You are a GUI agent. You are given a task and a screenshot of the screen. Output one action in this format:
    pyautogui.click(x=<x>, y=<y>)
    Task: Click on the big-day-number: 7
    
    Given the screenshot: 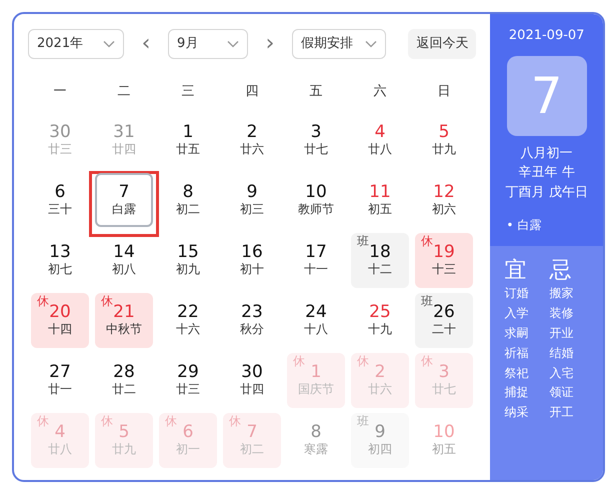 What is the action you would take?
    pyautogui.click(x=546, y=96)
    